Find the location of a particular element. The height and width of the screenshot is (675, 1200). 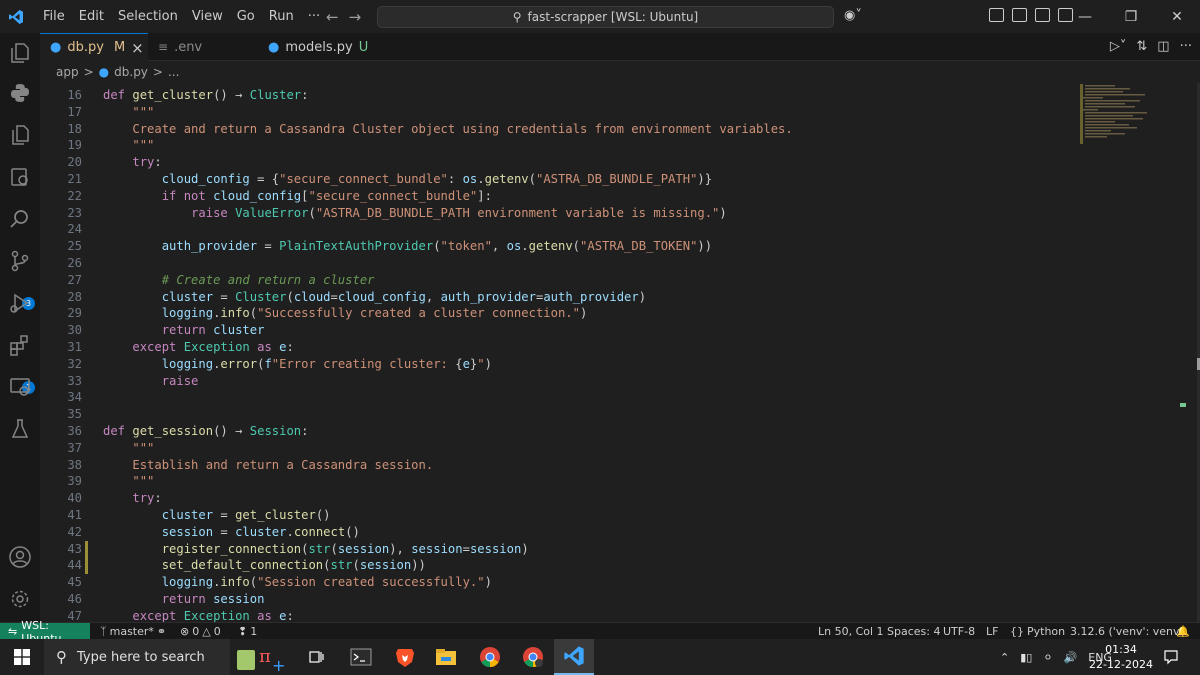

python-icon is located at coordinates (20, 93).